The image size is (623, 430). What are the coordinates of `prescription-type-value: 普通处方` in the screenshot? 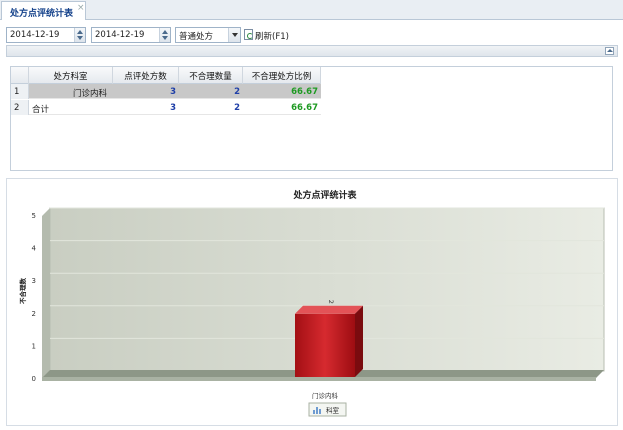 It's located at (196, 37).